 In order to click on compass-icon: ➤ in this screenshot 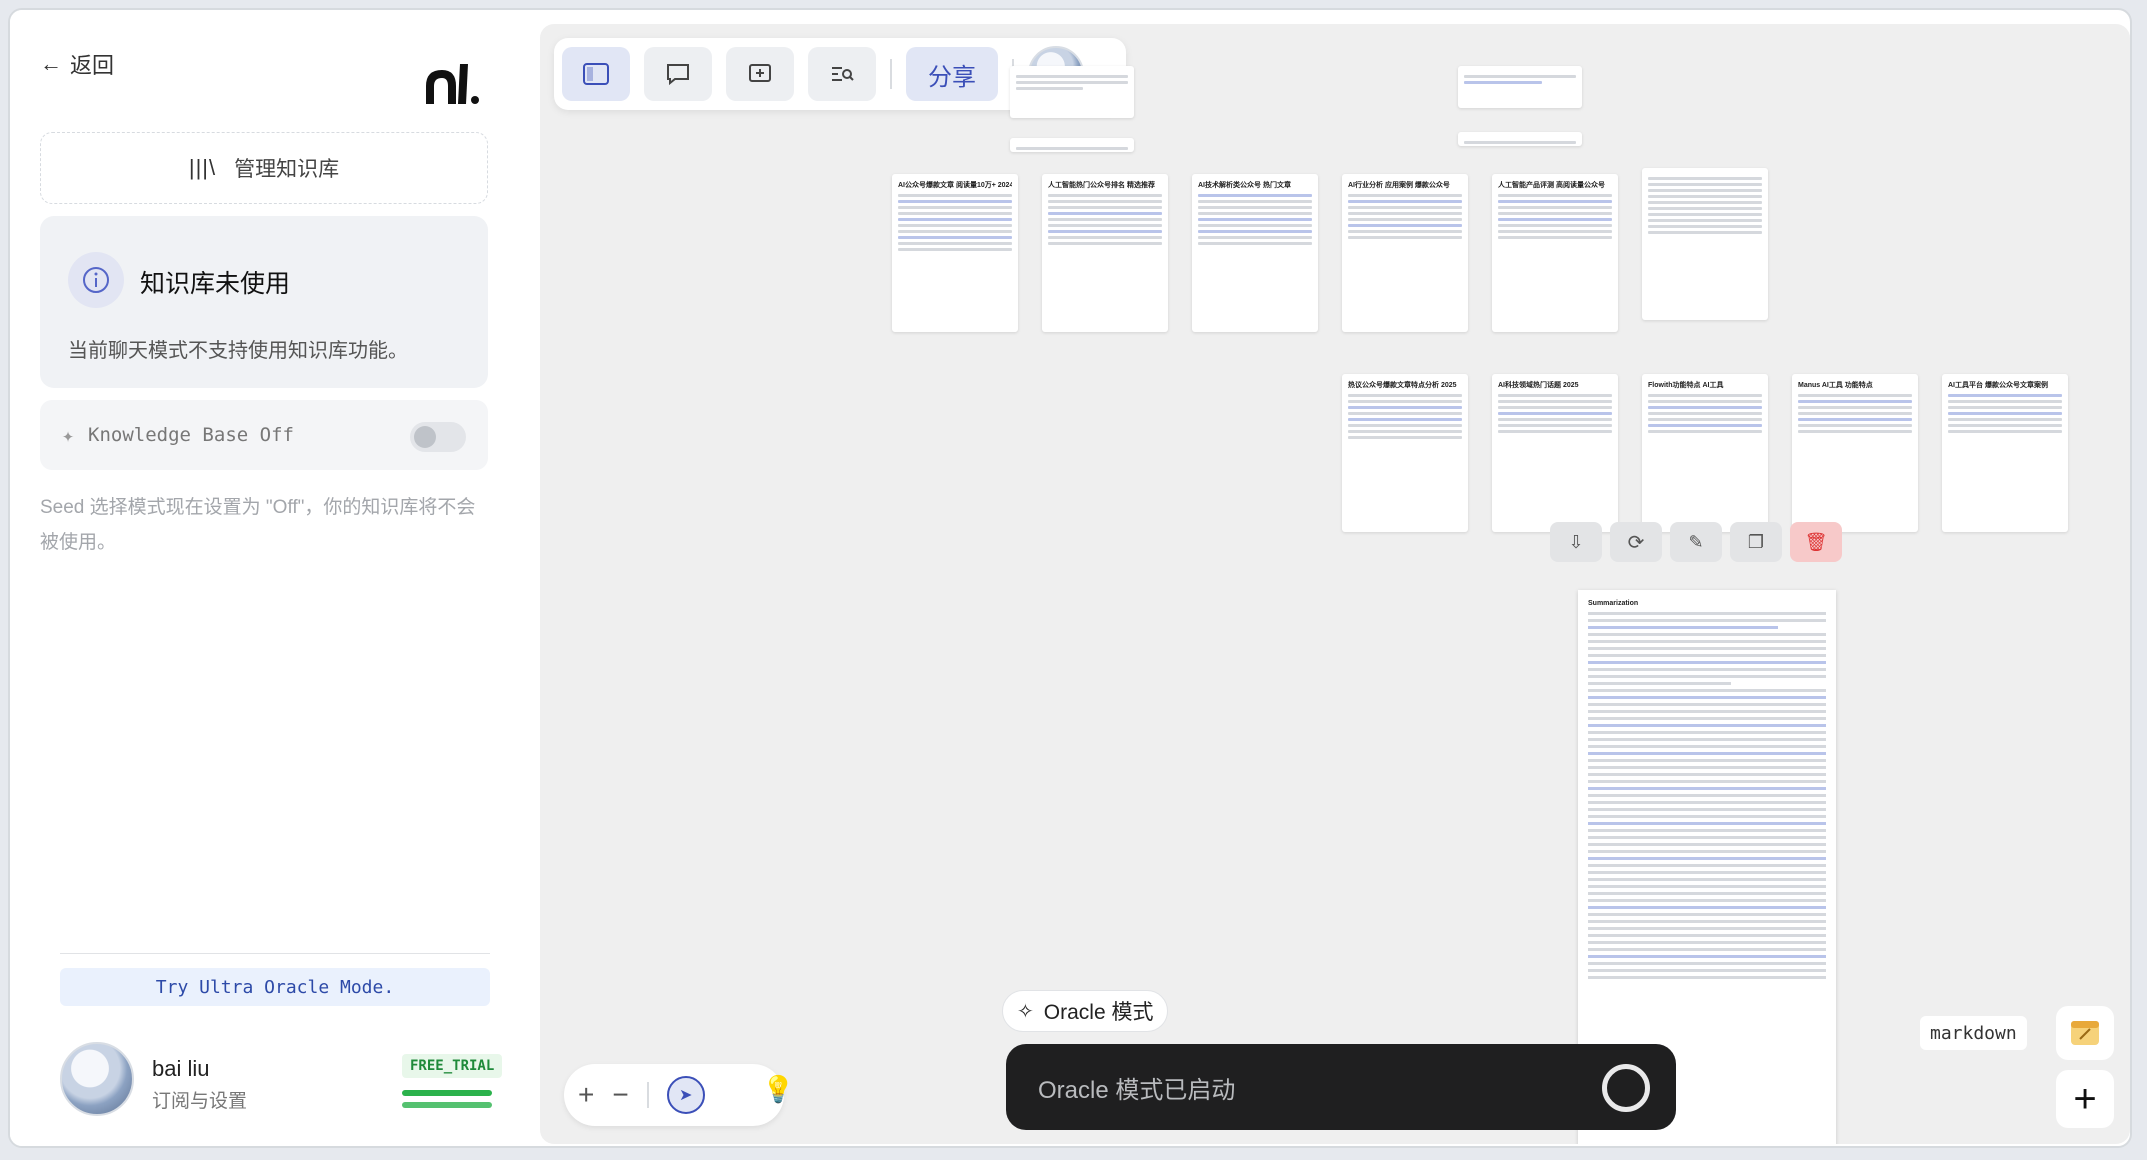, I will do `click(685, 1095)`.